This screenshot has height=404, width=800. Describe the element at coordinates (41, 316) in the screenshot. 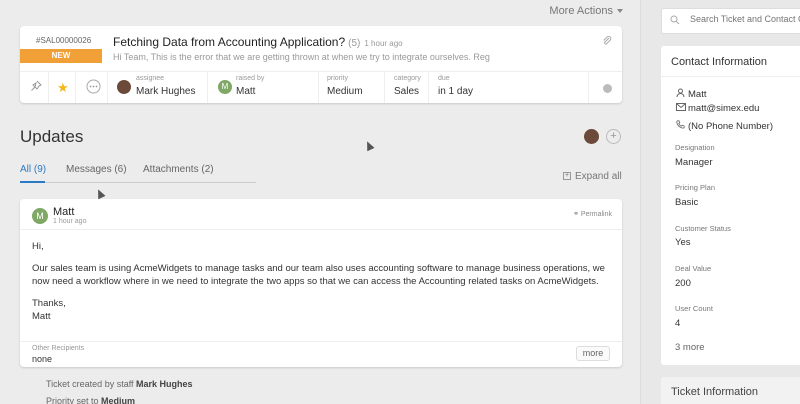

I see `message-signature: Matt` at that location.